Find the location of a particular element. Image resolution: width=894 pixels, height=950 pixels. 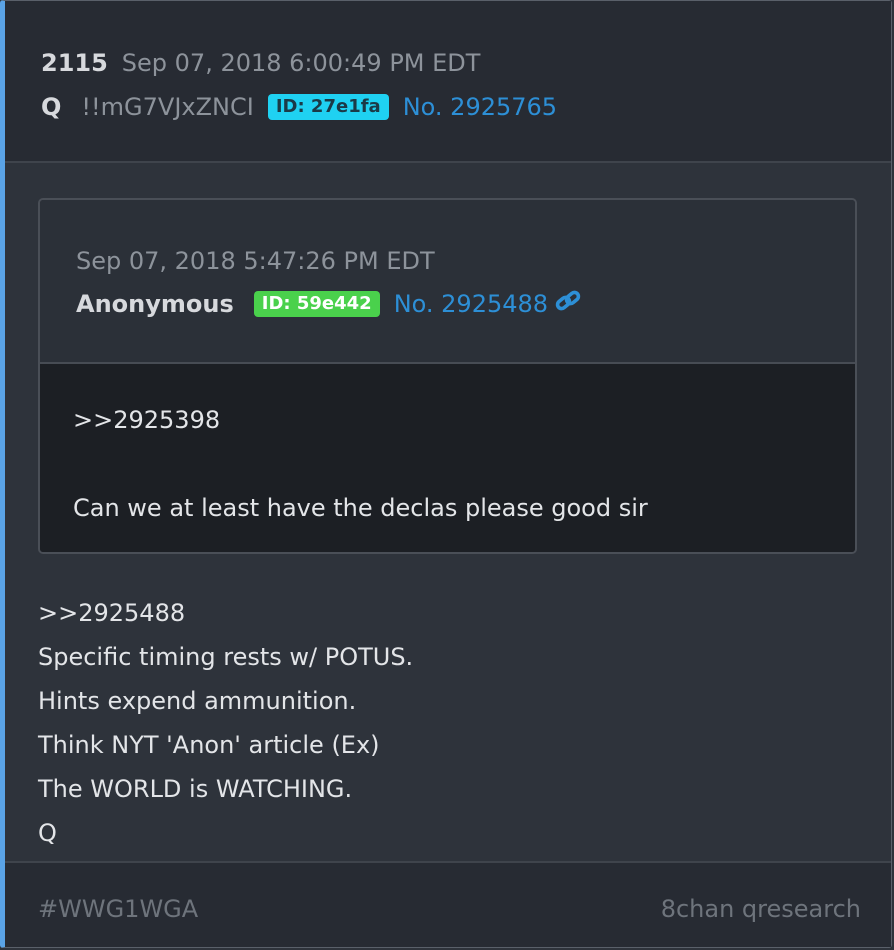

quoted-post-author-line: Anonymous ID: 59e442 No. 2925488 is located at coordinates (329, 305).